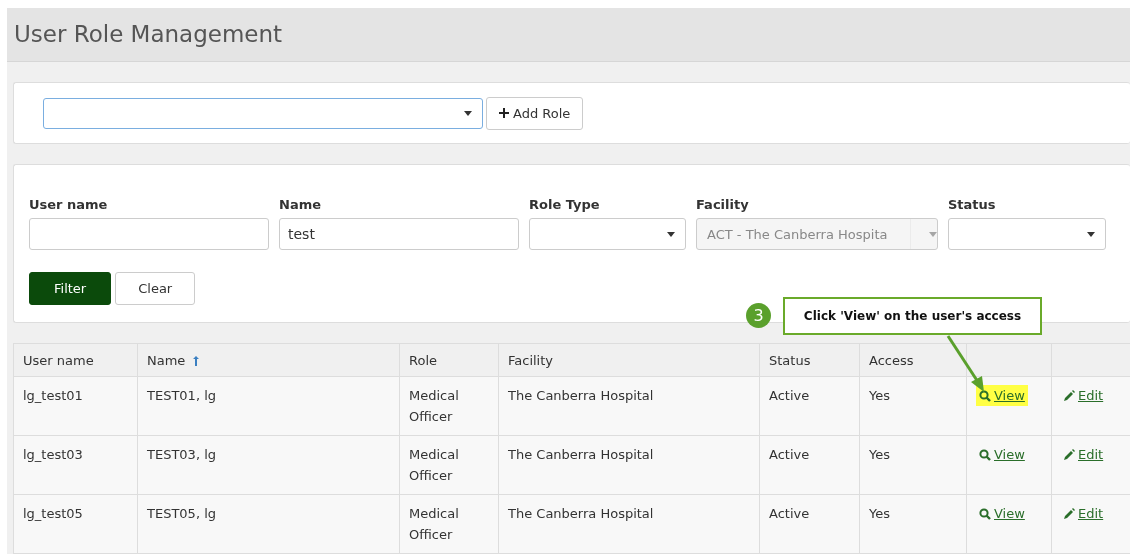  What do you see at coordinates (196, 361) in the screenshot?
I see `sort-up-icon` at bounding box center [196, 361].